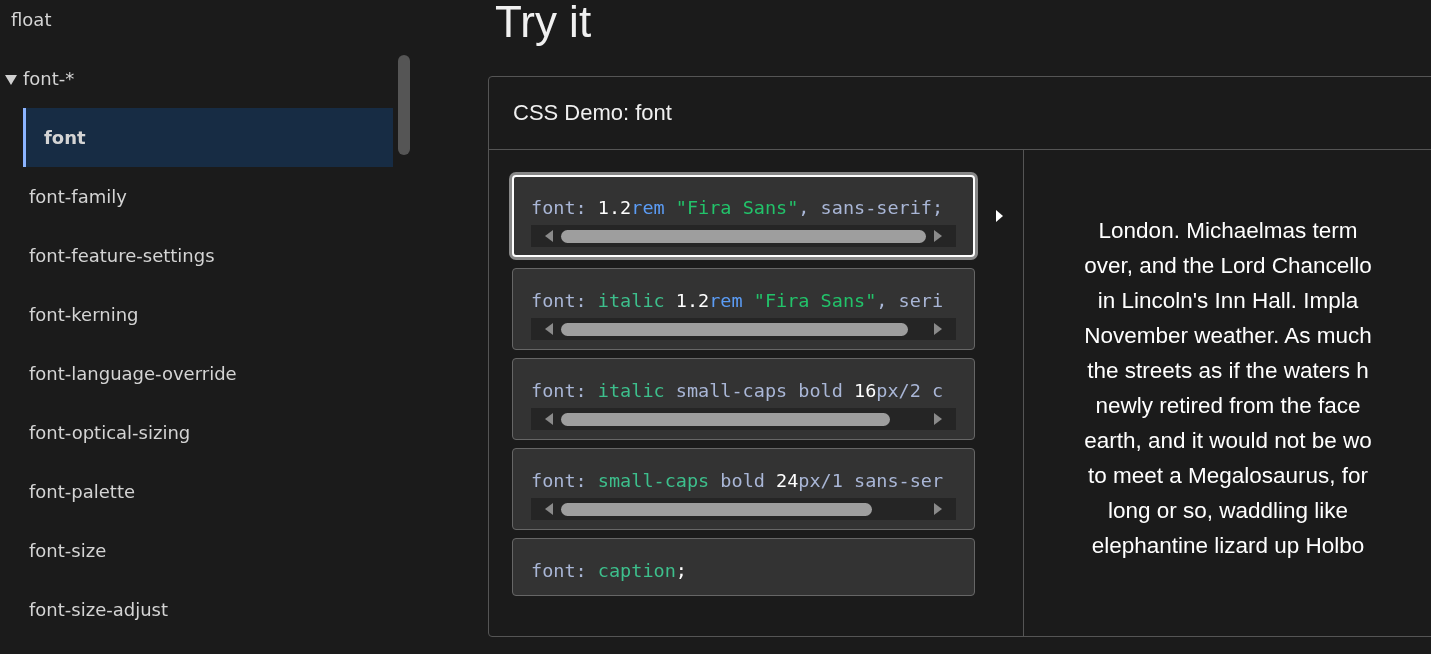 This screenshot has width=1431, height=654. What do you see at coordinates (107, 255) in the screenshot?
I see `sidebar-item: font-feature-settings` at bounding box center [107, 255].